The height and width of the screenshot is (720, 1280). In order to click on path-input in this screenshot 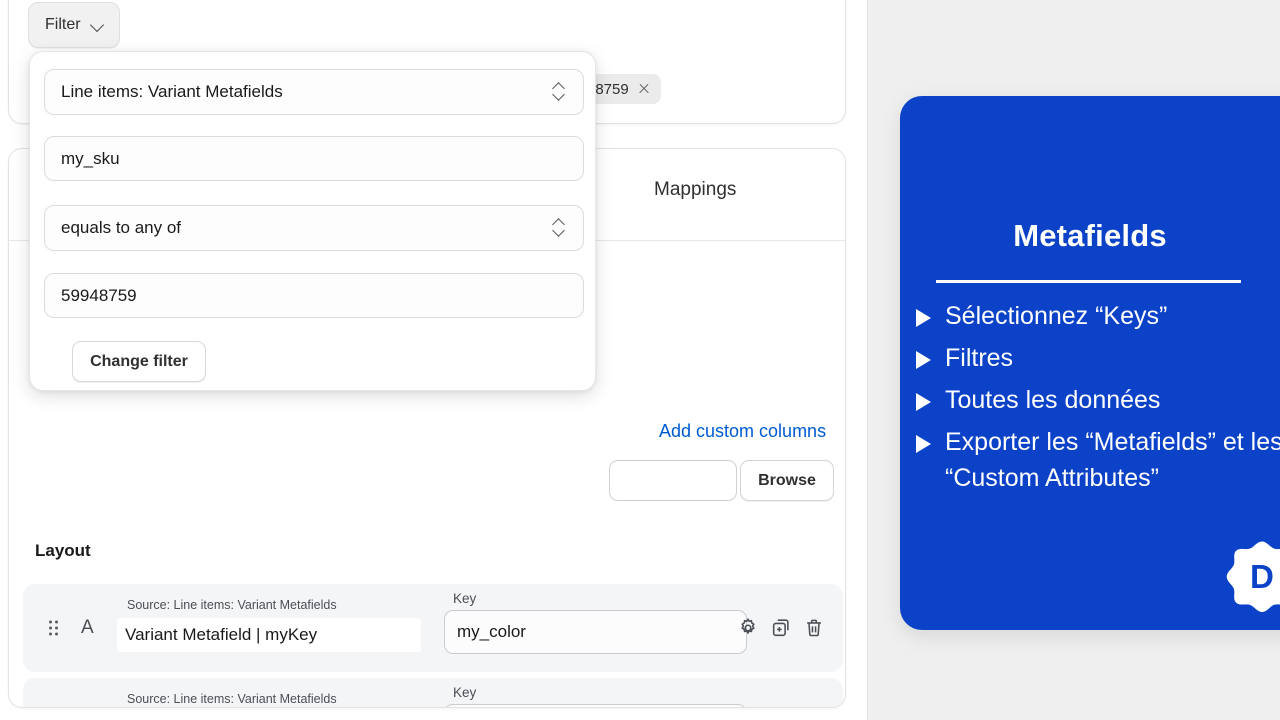, I will do `click(673, 480)`.